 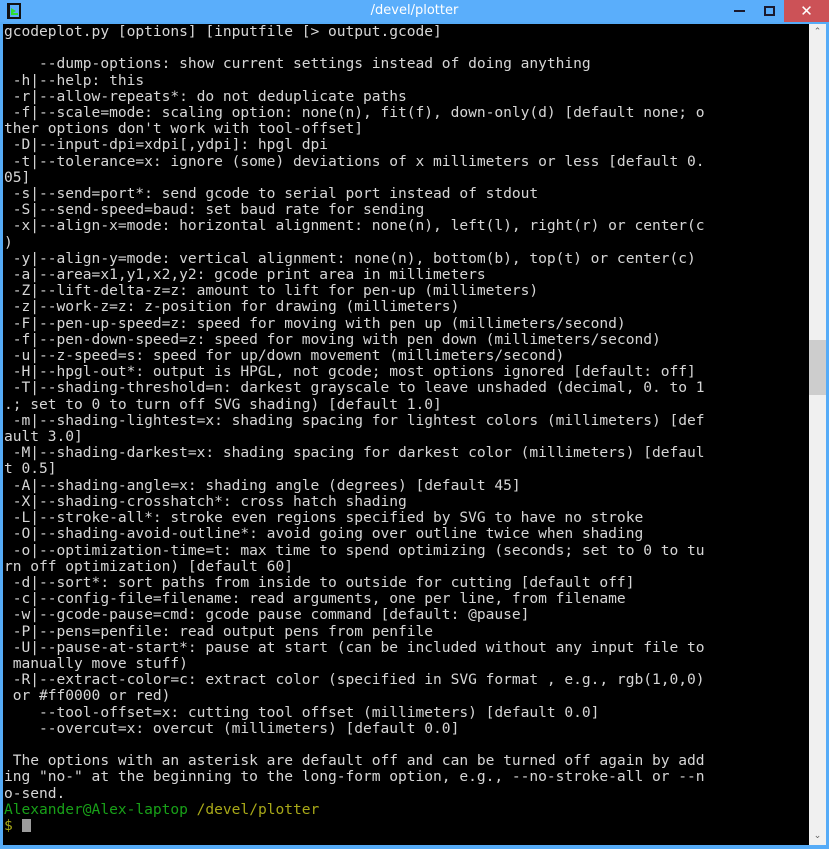 What do you see at coordinates (14, 11) in the screenshot?
I see `terminal-icon` at bounding box center [14, 11].